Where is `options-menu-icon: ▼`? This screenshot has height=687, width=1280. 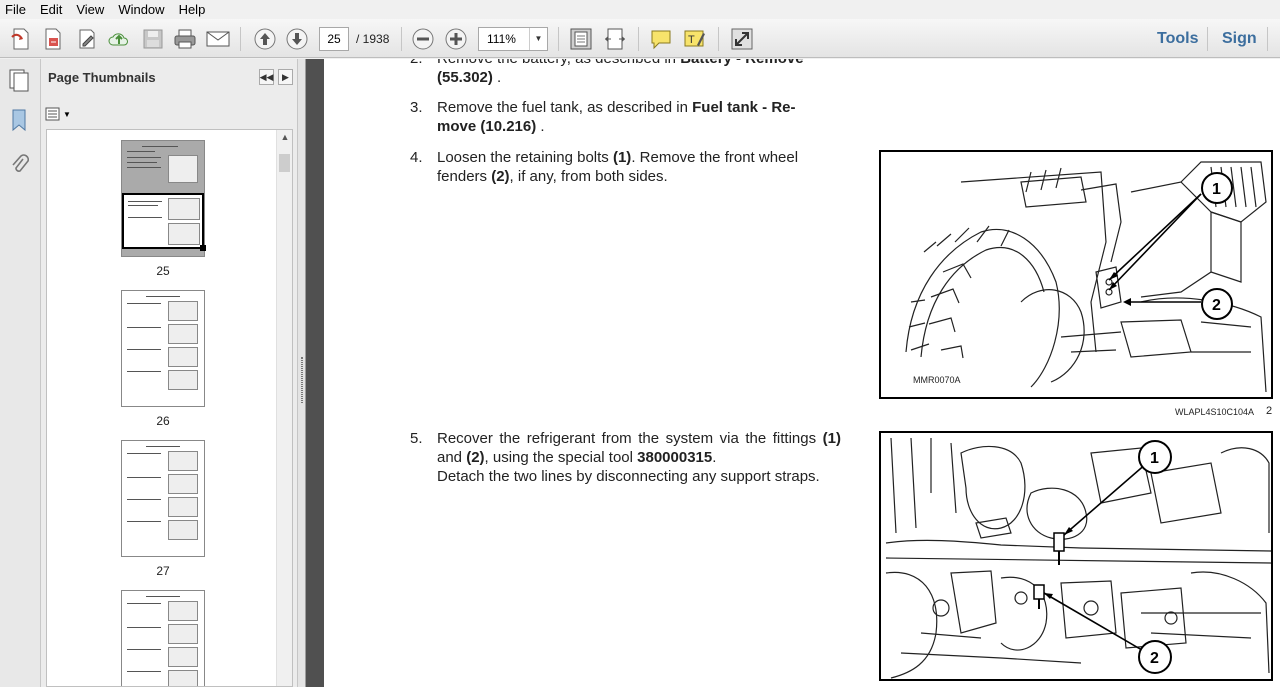
options-menu-icon: ▼ is located at coordinates (59, 114).